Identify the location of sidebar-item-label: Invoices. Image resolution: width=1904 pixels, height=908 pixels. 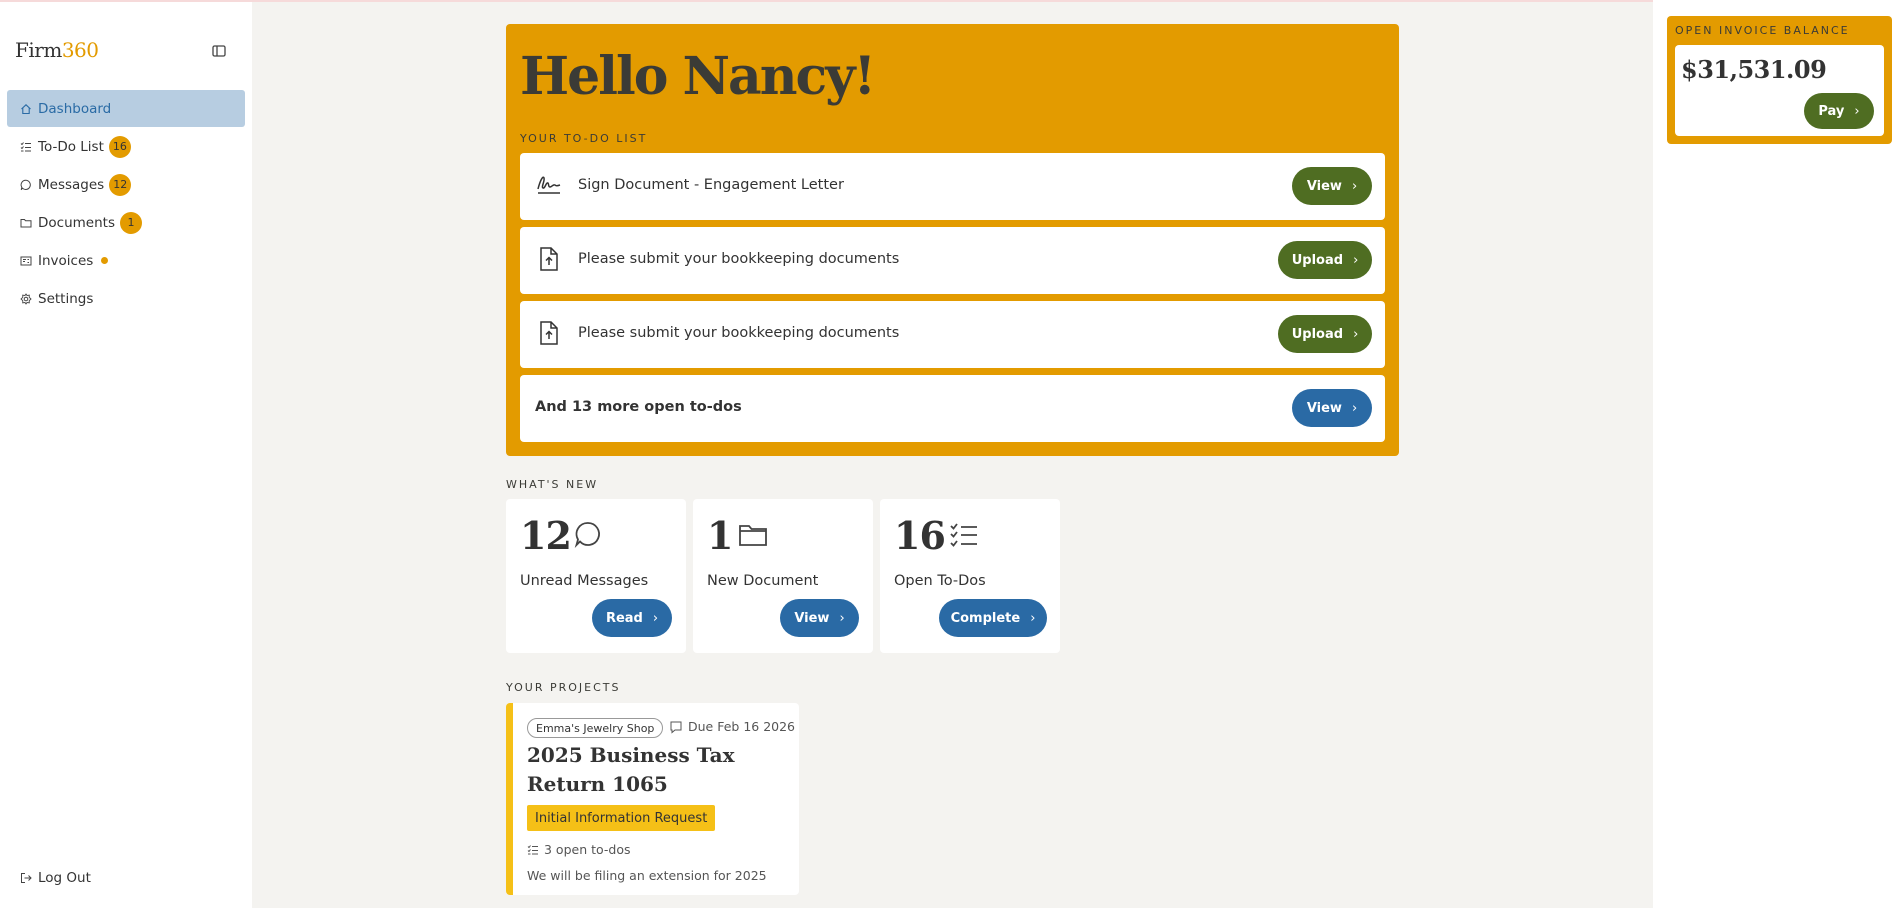
(66, 260).